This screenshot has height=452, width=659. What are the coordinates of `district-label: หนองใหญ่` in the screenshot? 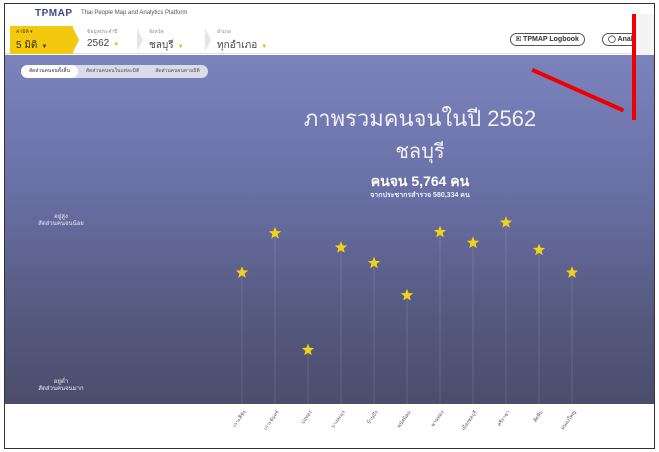 It's located at (568, 420).